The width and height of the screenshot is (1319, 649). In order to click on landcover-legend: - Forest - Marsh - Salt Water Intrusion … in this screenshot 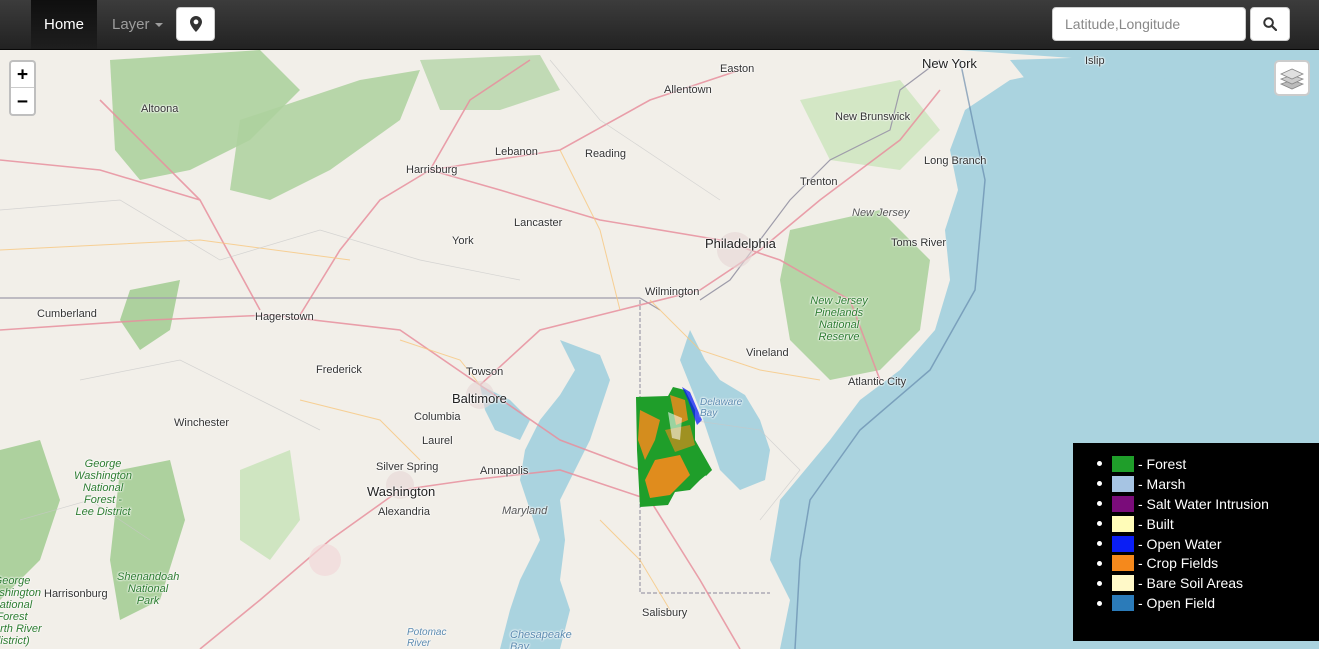, I will do `click(1196, 542)`.